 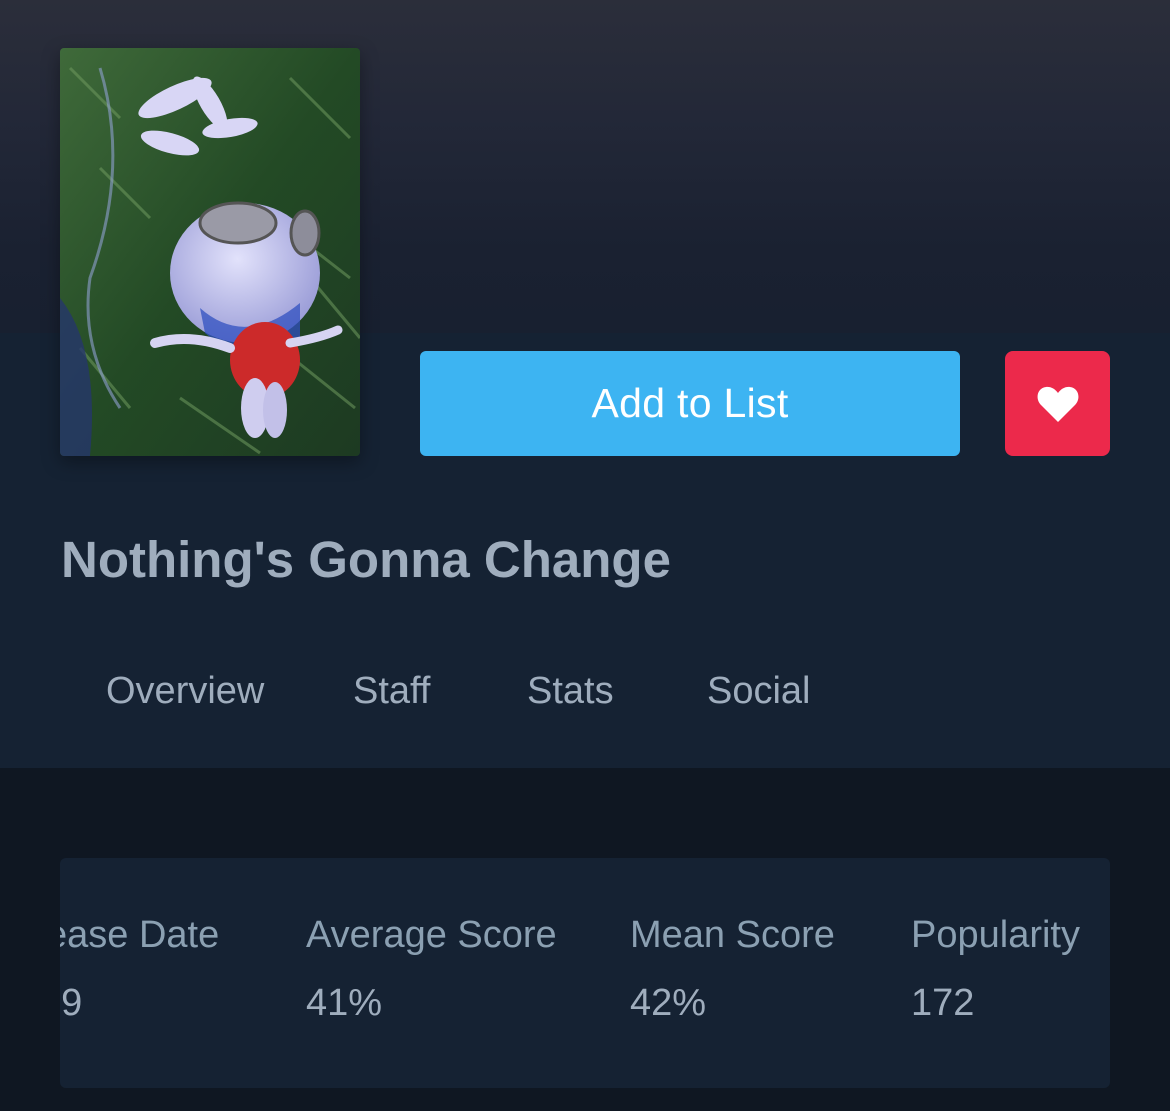 I want to click on add-to-list-button: Add to List, so click(x=690, y=403).